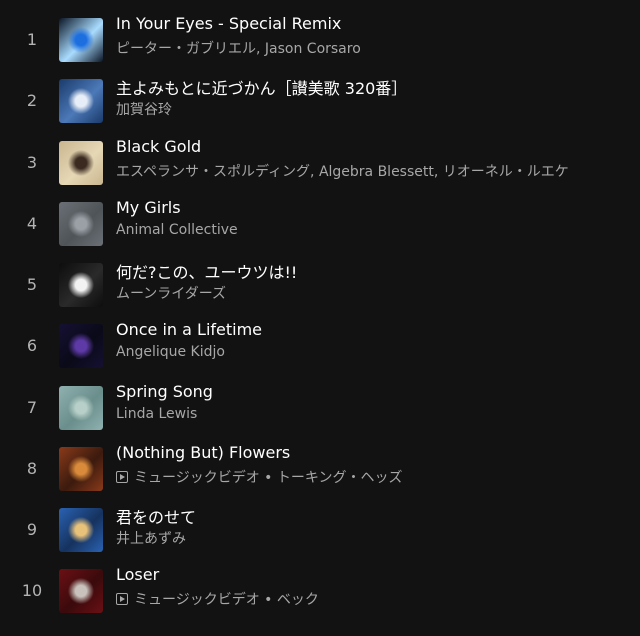  I want to click on track-artist: ミュージックビデオ • トーキング・ヘッズ, so click(268, 477).